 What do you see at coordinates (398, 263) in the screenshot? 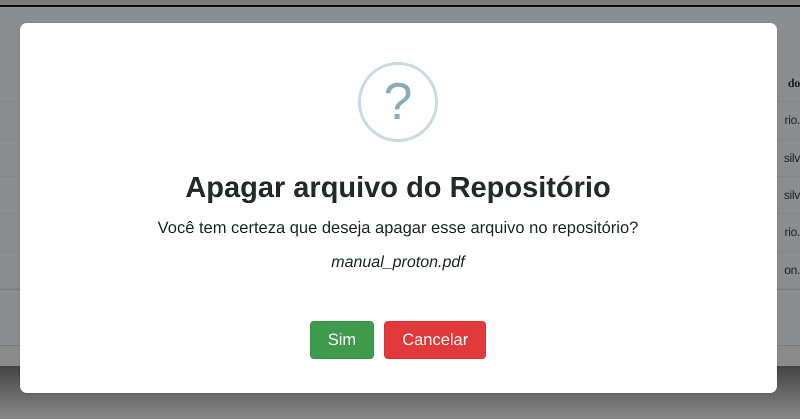
I see `file-name: manual_proton.pdf` at bounding box center [398, 263].